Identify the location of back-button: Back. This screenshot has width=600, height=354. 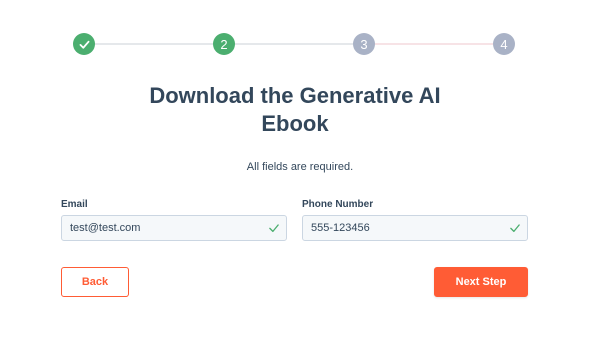
(95, 282).